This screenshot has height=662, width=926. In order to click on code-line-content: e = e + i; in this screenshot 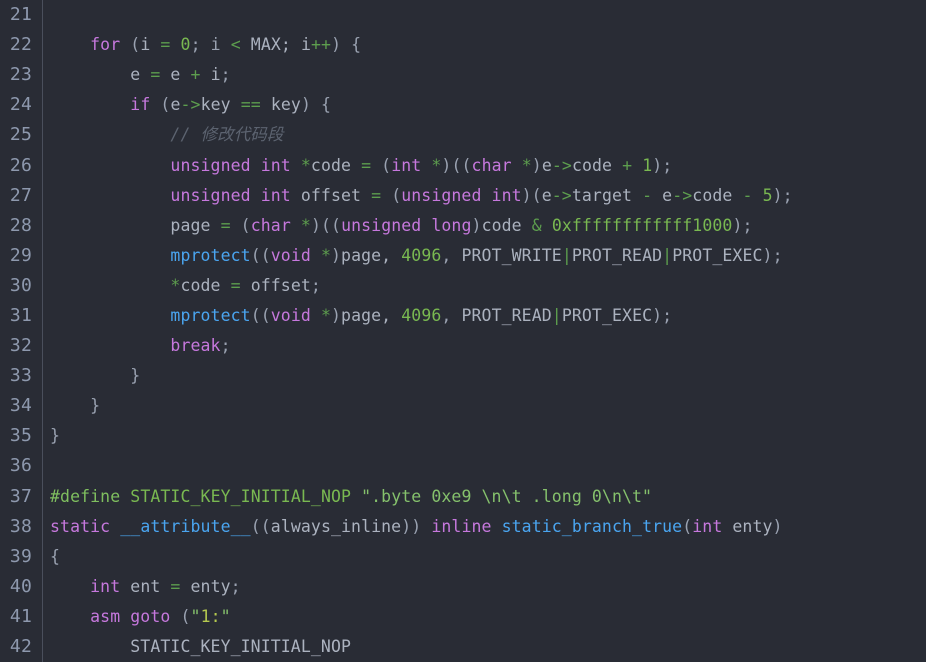, I will do `click(483, 75)`.